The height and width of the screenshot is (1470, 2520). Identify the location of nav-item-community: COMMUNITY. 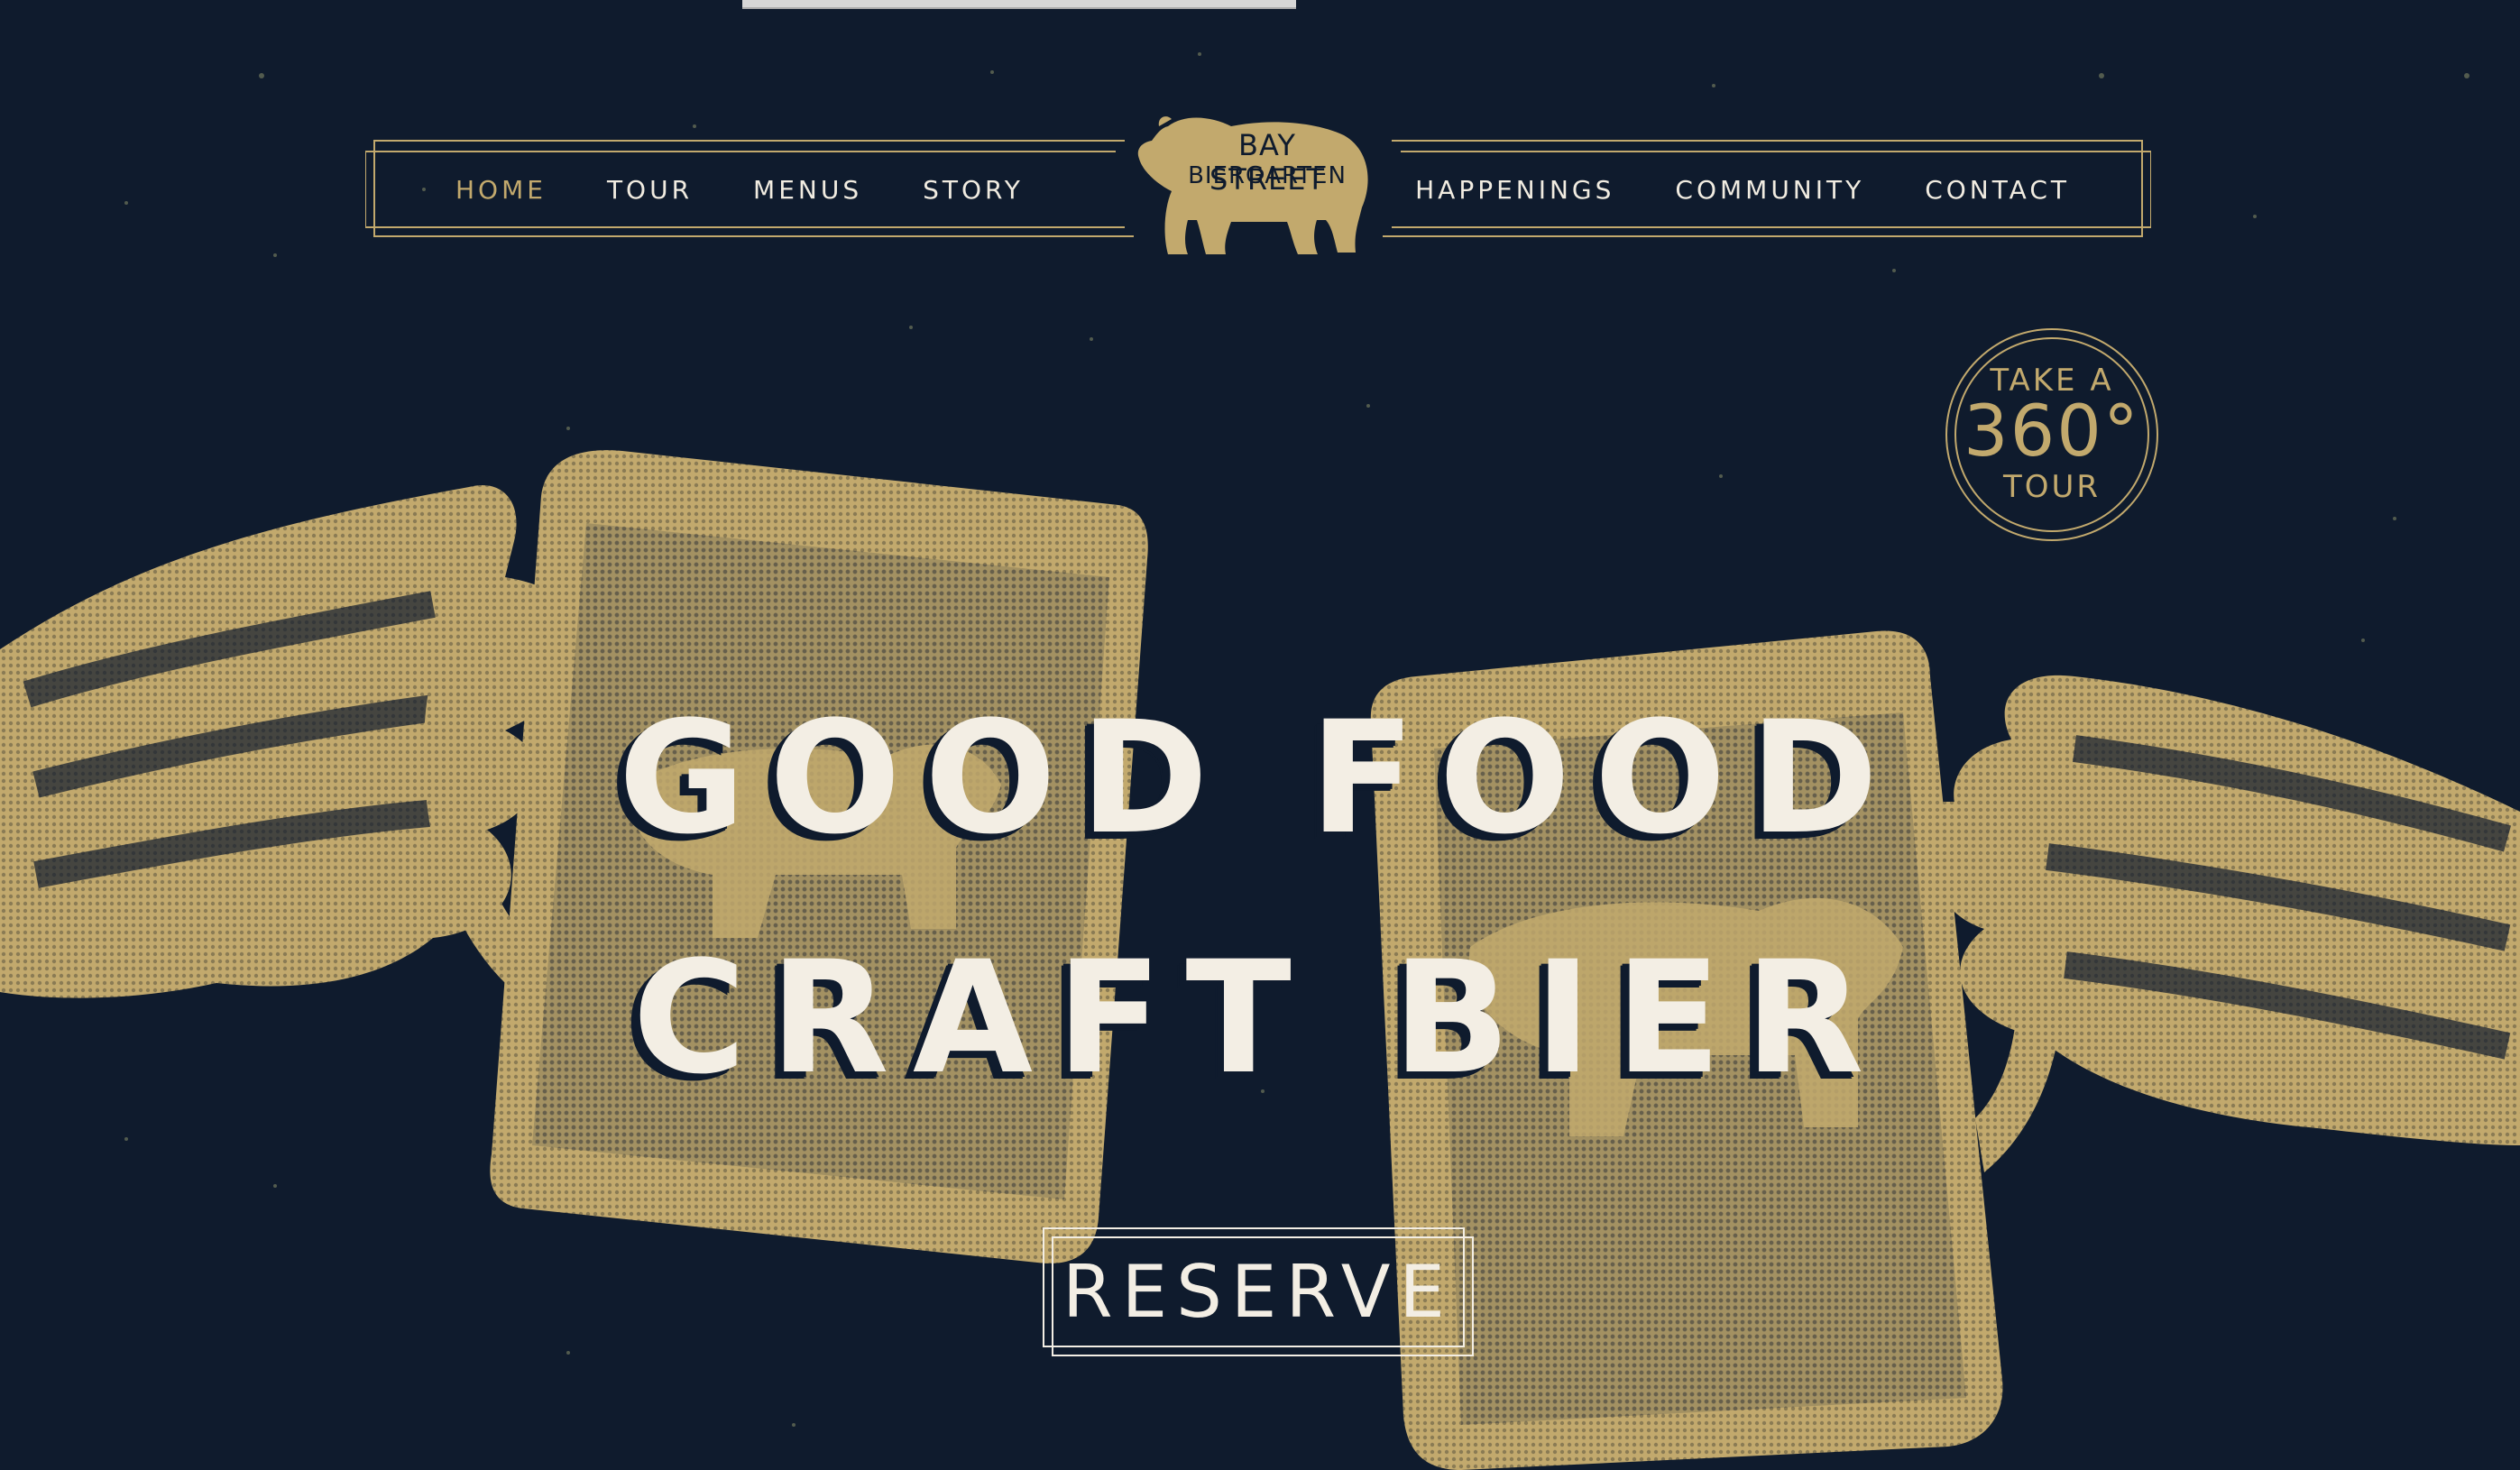
(1770, 190).